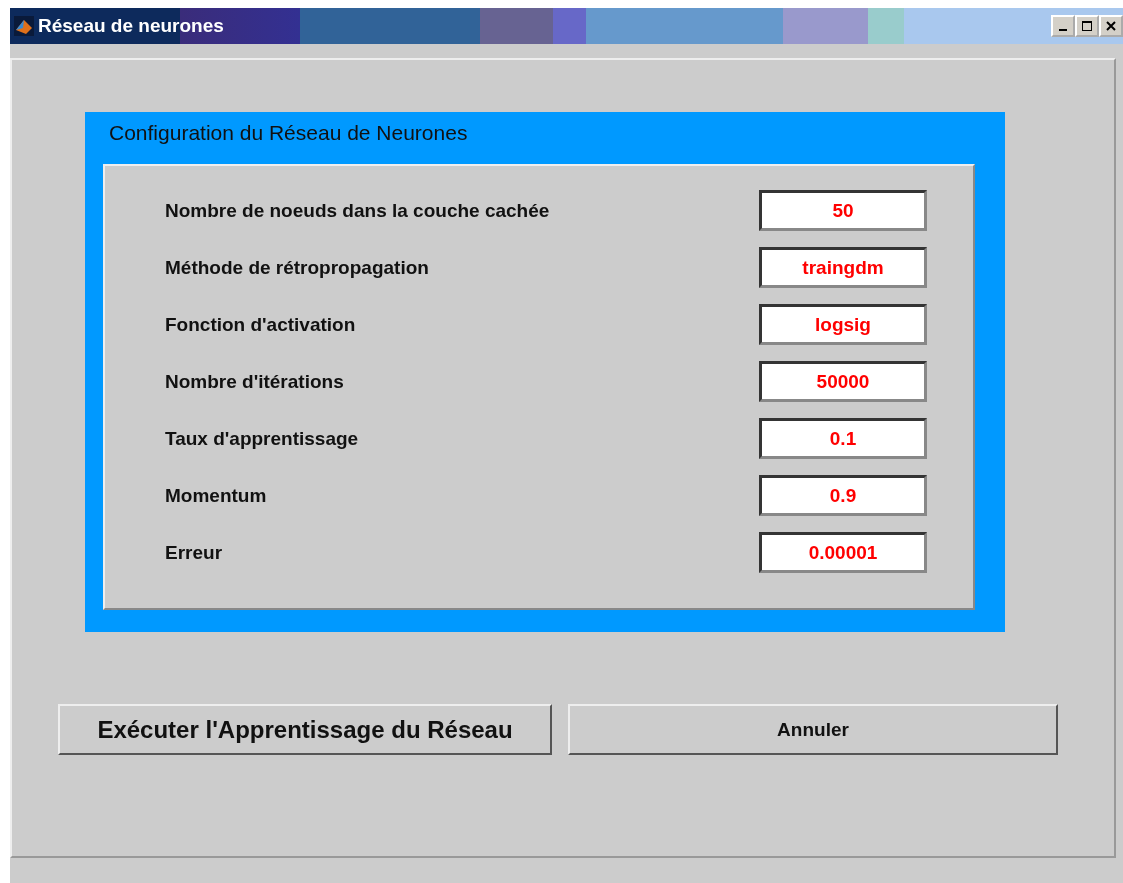 The image size is (1123, 883). Describe the element at coordinates (843, 495) in the screenshot. I see `input-field: 0.9` at that location.